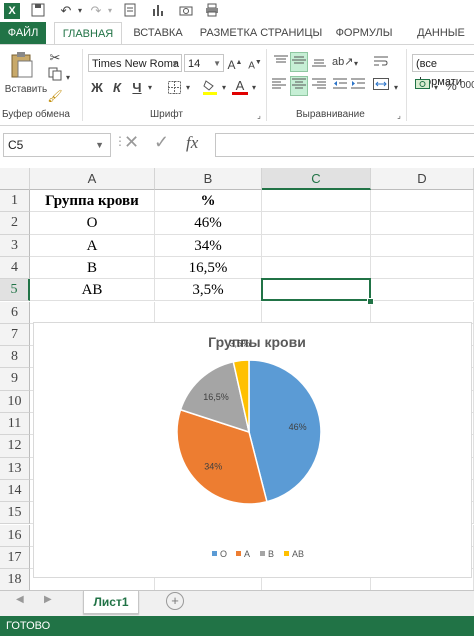 Image resolution: width=474 pixels, height=636 pixels. I want to click on camera-icon, so click(186, 11).